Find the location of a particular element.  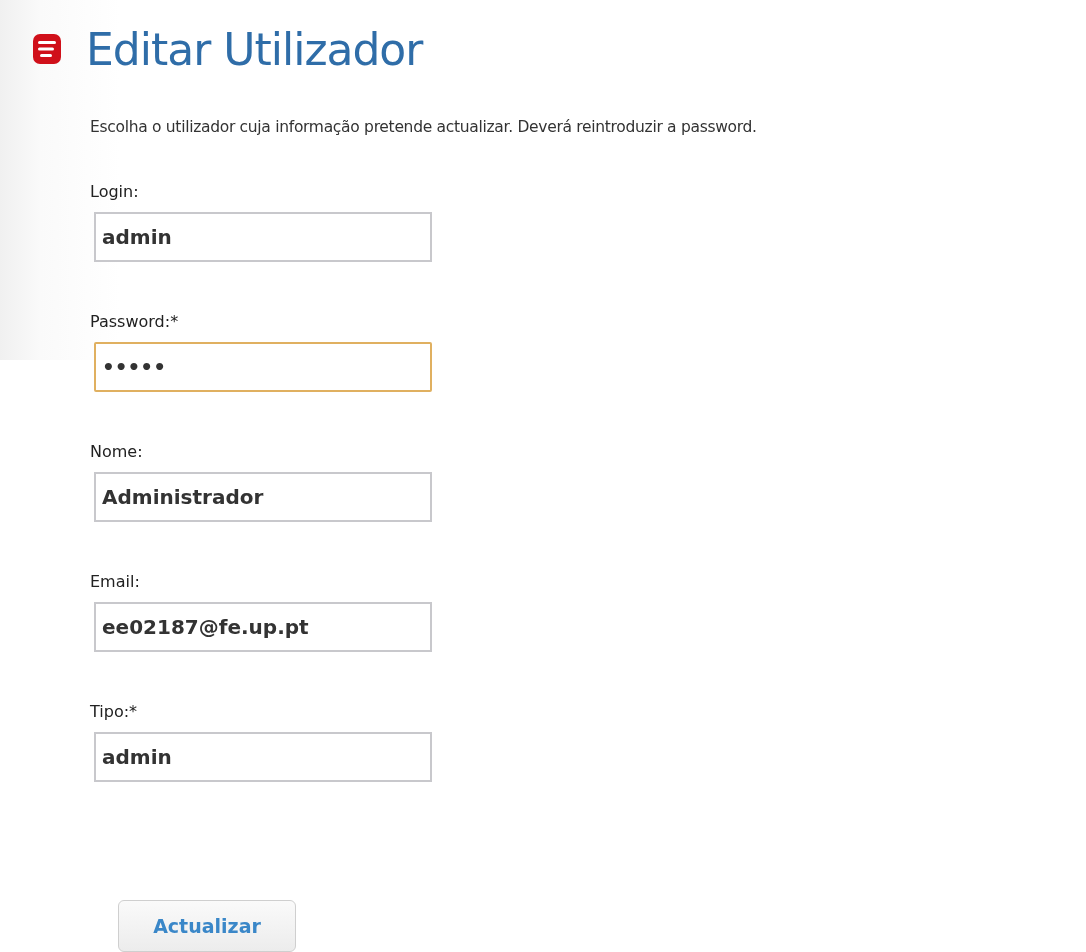

field-label: Login: is located at coordinates (114, 192).